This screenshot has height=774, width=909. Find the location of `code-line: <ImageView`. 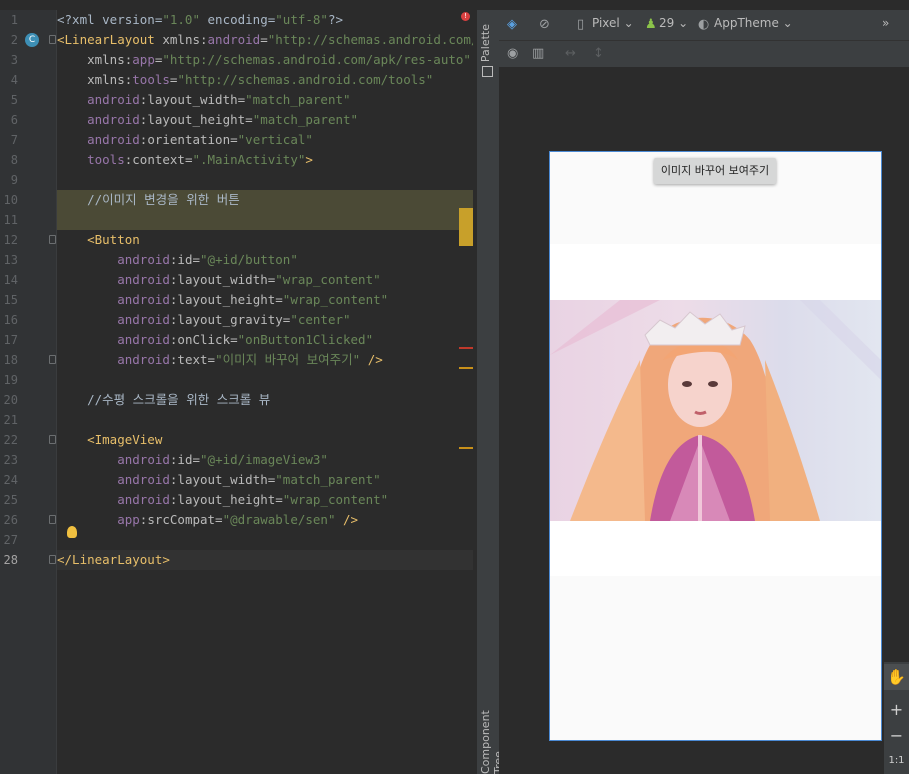

code-line: <ImageView is located at coordinates (265, 440).